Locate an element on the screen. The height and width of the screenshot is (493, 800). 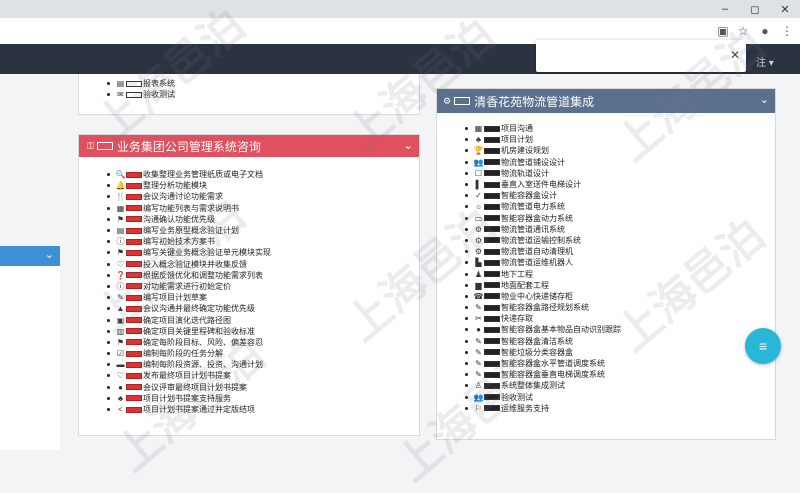
list-item: ♣ 项目计划书提案支持服务 is located at coordinates (189, 398).